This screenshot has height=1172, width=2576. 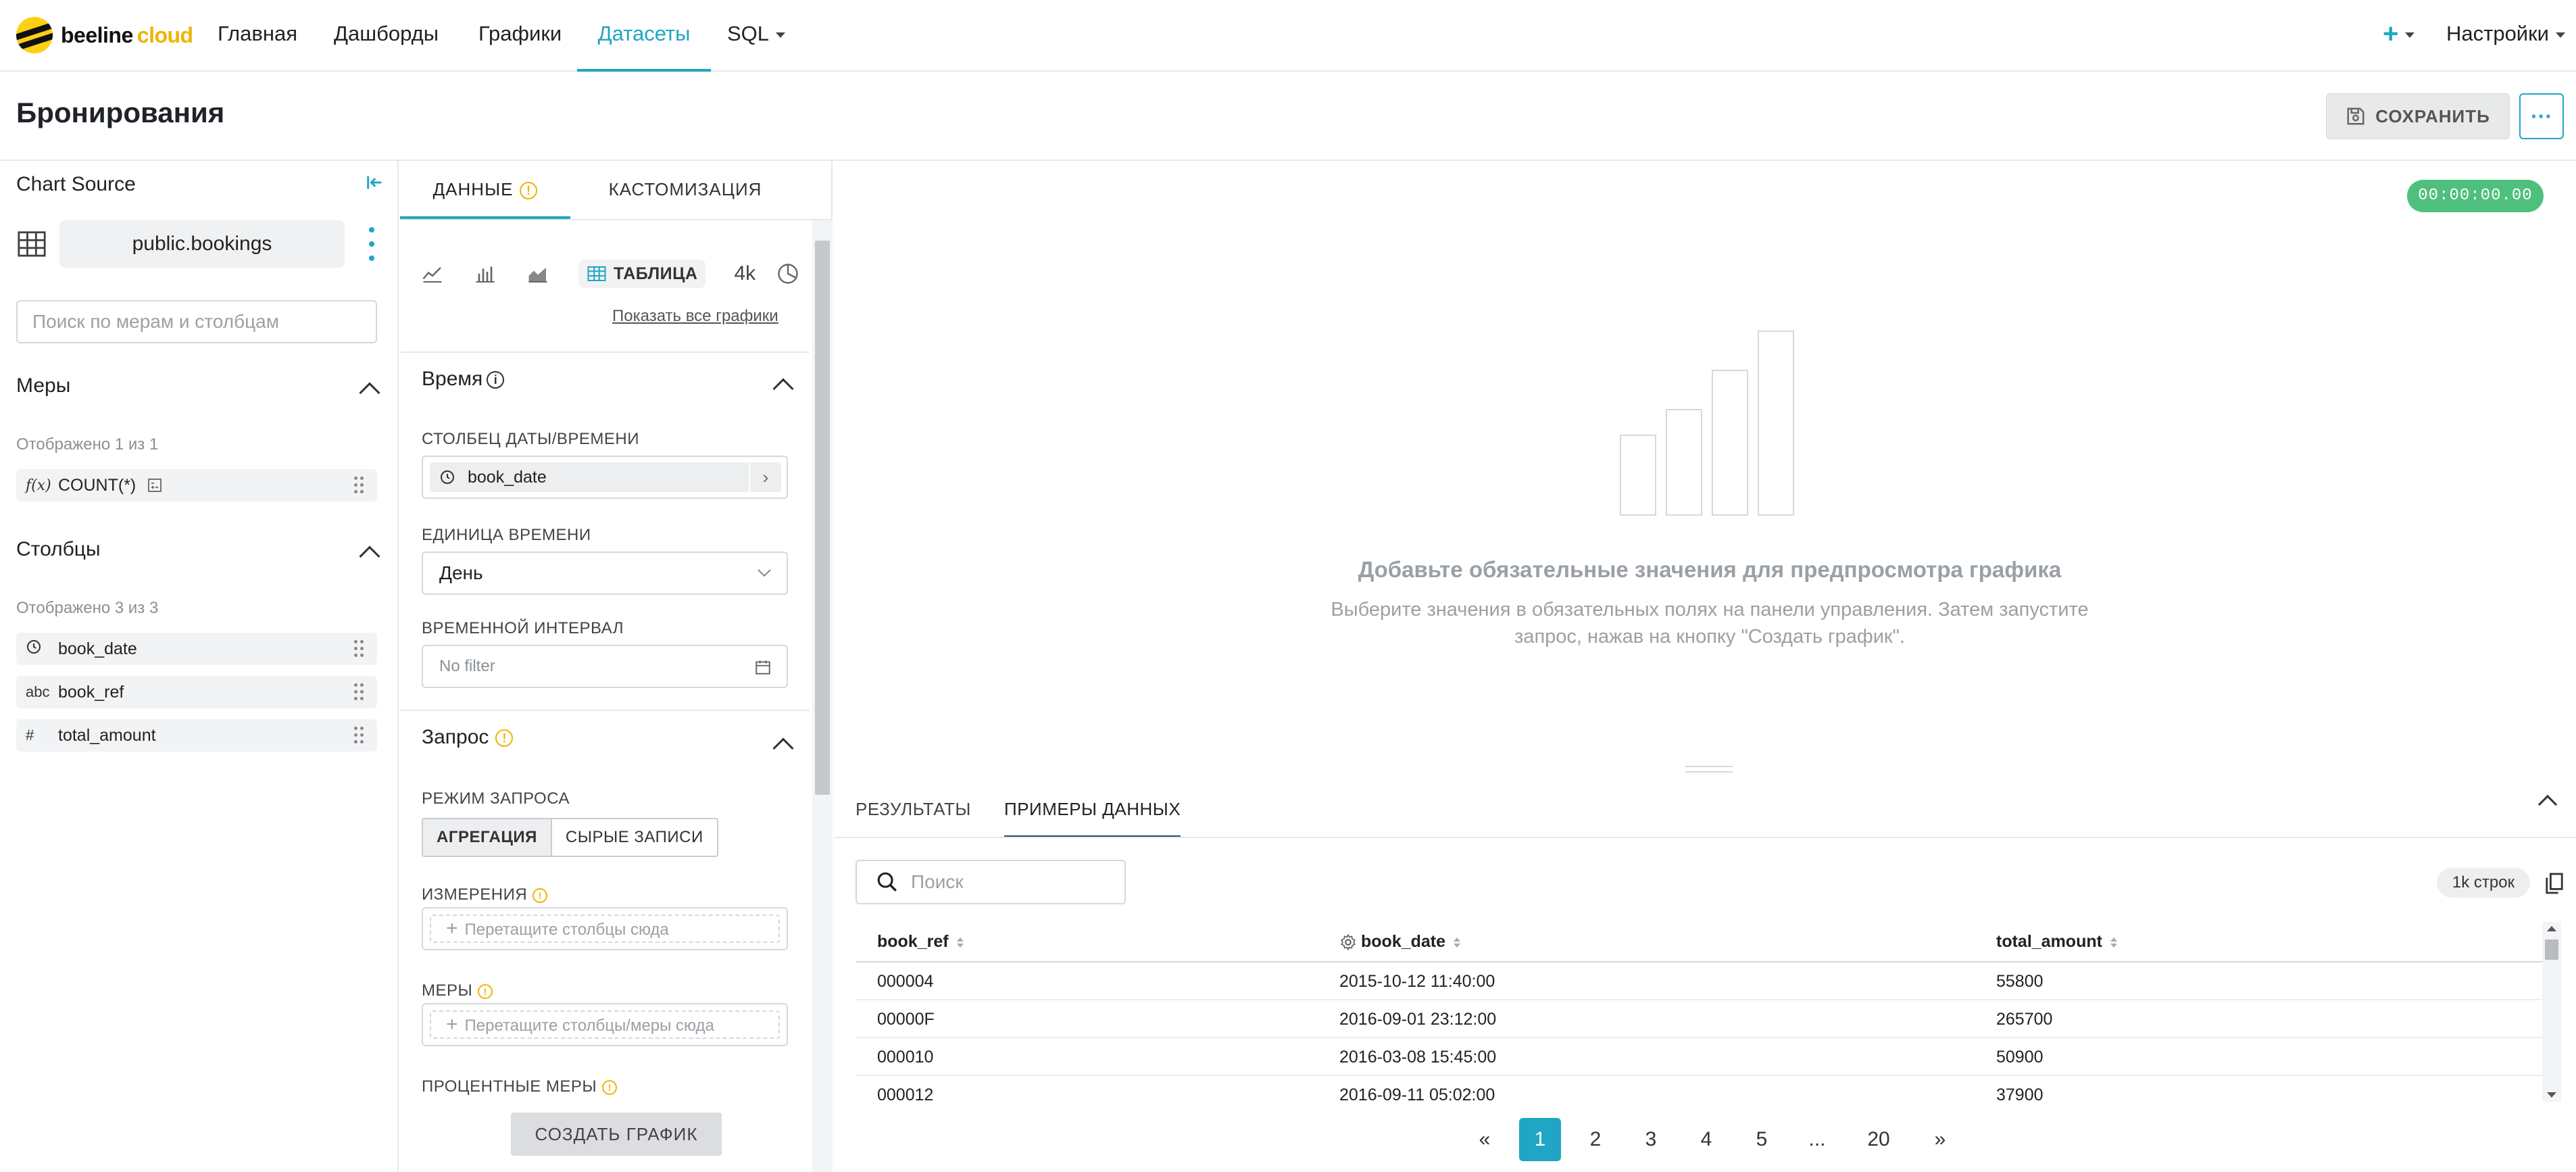 I want to click on query-mode-label: РЕЖИМ ЗАПРОСА, so click(x=496, y=798).